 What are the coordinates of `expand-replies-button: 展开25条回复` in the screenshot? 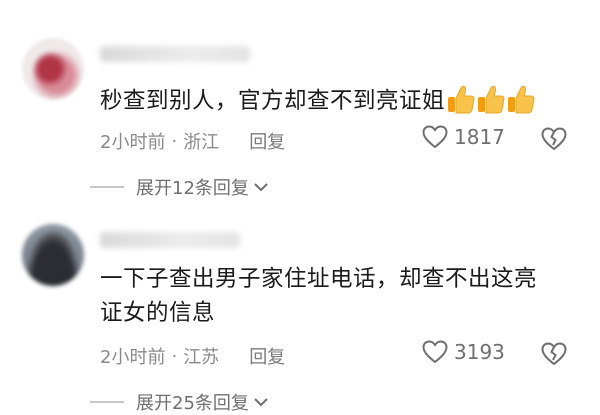 It's located at (179, 402).